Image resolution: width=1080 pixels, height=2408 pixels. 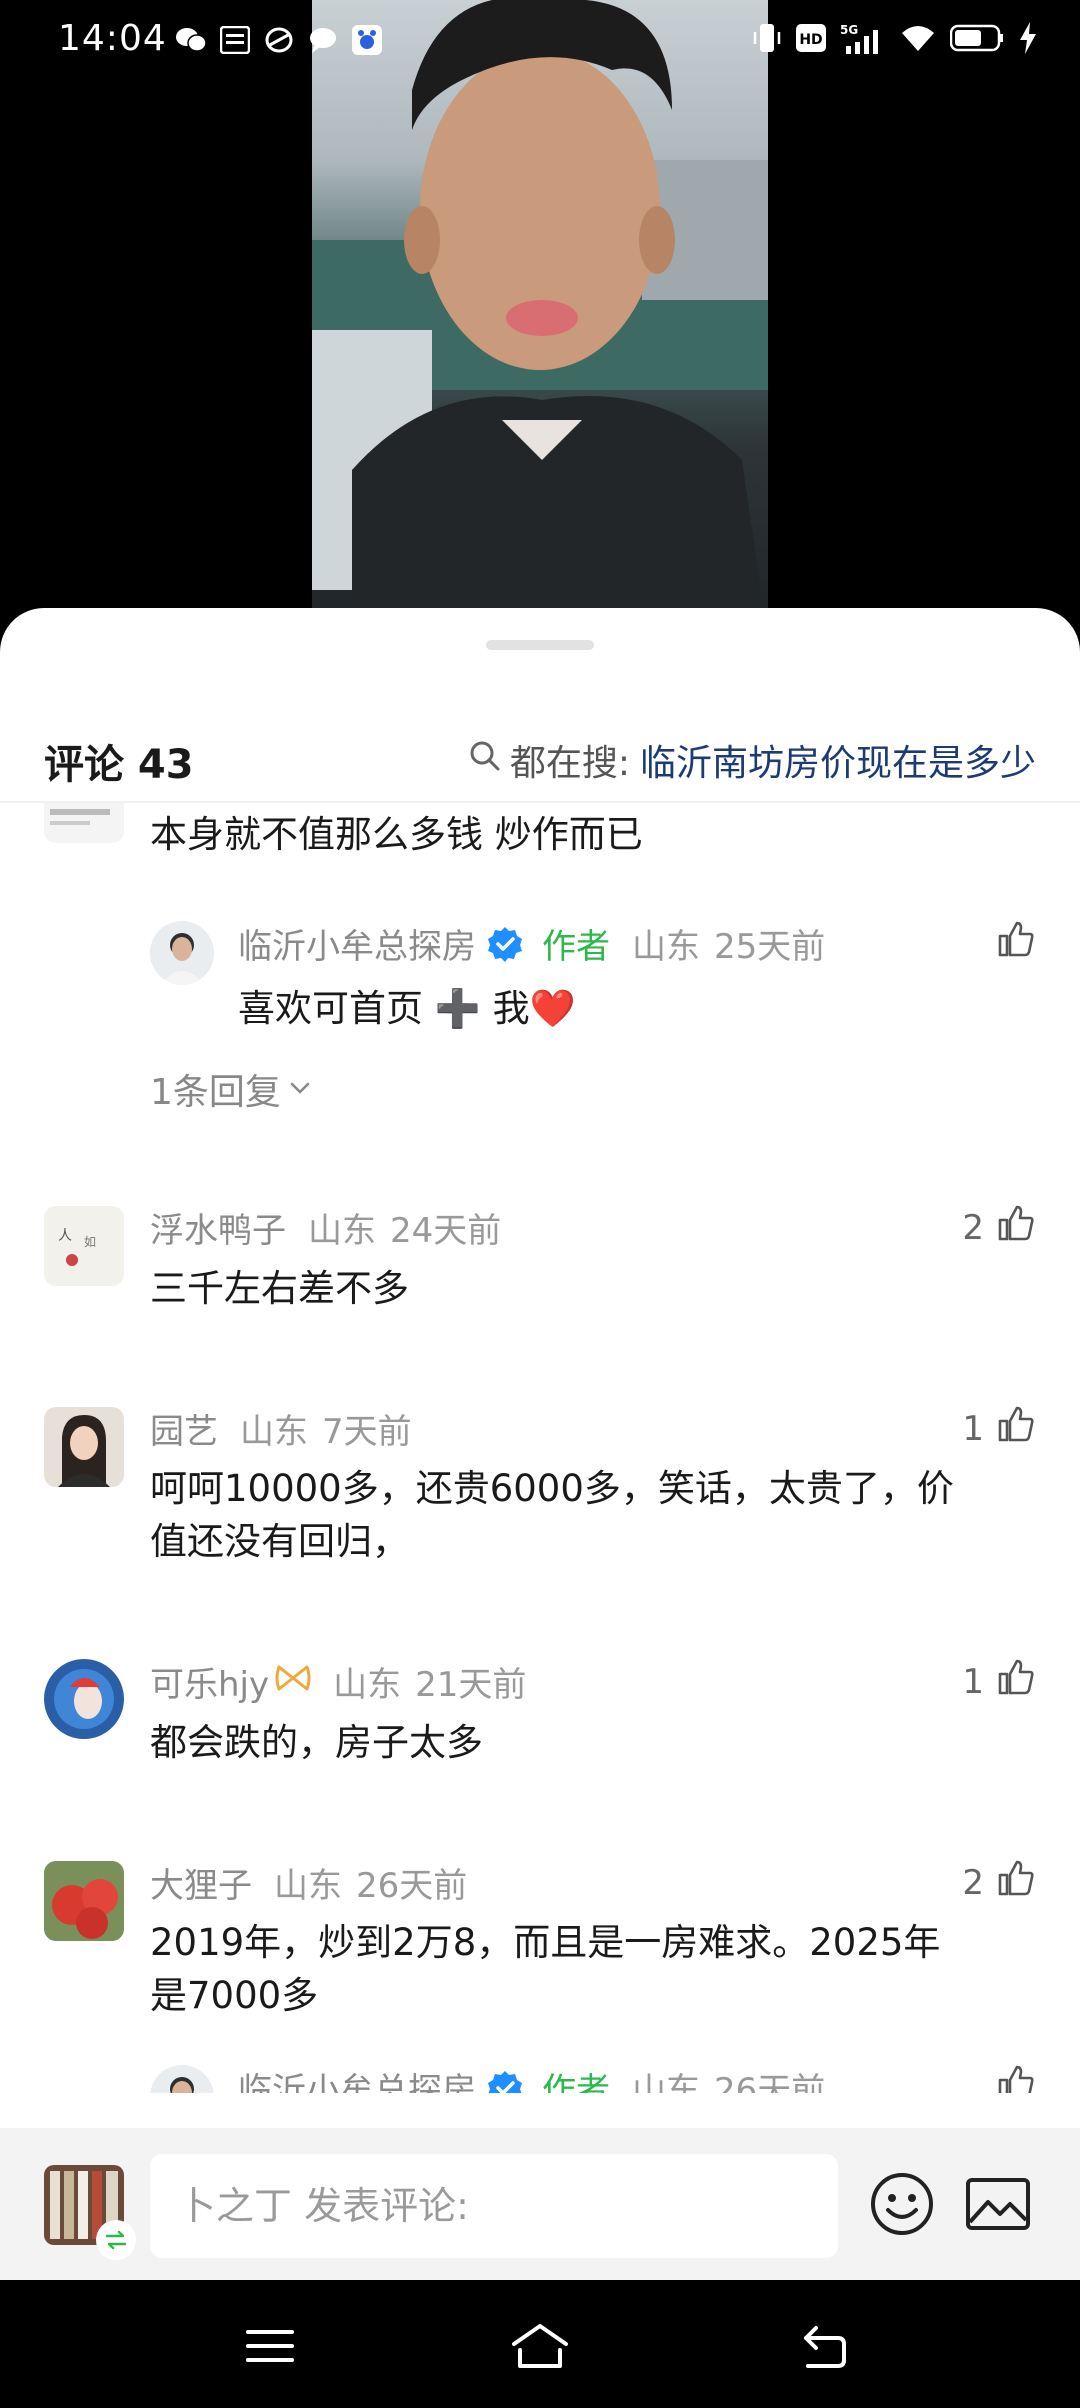 I want to click on search-prefix: 都在搜:, so click(x=569, y=763).